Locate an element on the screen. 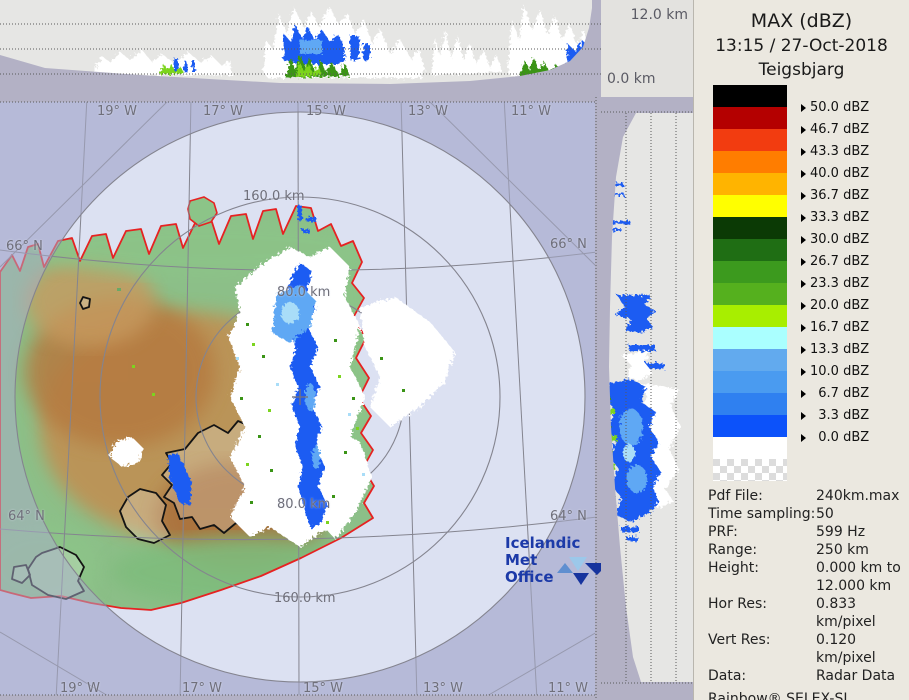 This screenshot has height=700, width=909. metadata-row: PRF: 599 Hz is located at coordinates (806, 532).